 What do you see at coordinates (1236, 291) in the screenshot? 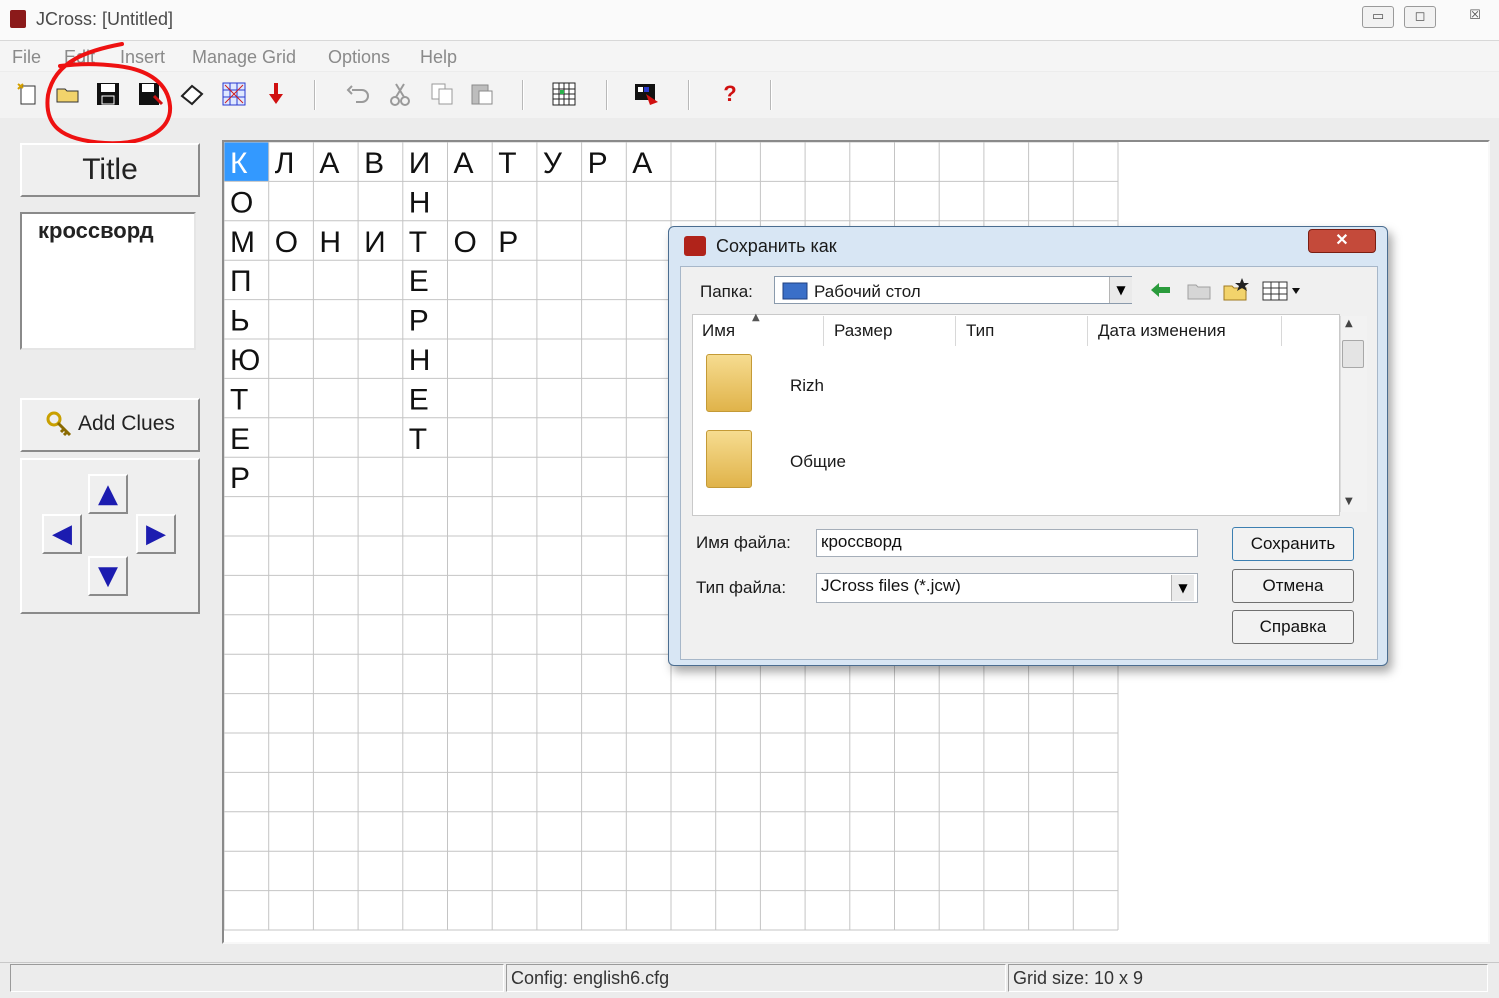
I see `new-folder-icon` at bounding box center [1236, 291].